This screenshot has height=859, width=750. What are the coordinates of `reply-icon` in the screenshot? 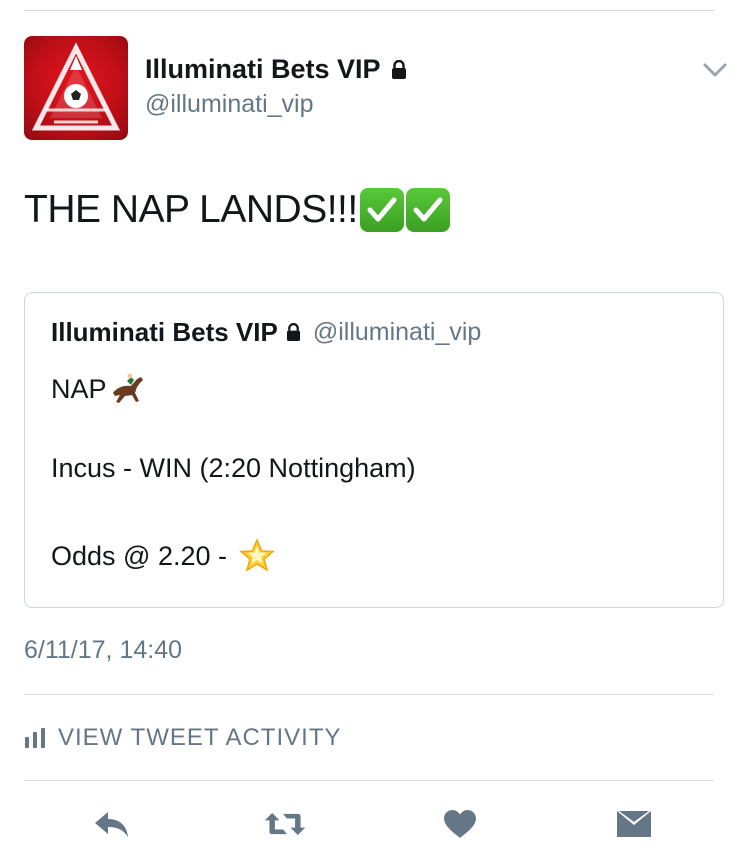 It's located at (111, 824).